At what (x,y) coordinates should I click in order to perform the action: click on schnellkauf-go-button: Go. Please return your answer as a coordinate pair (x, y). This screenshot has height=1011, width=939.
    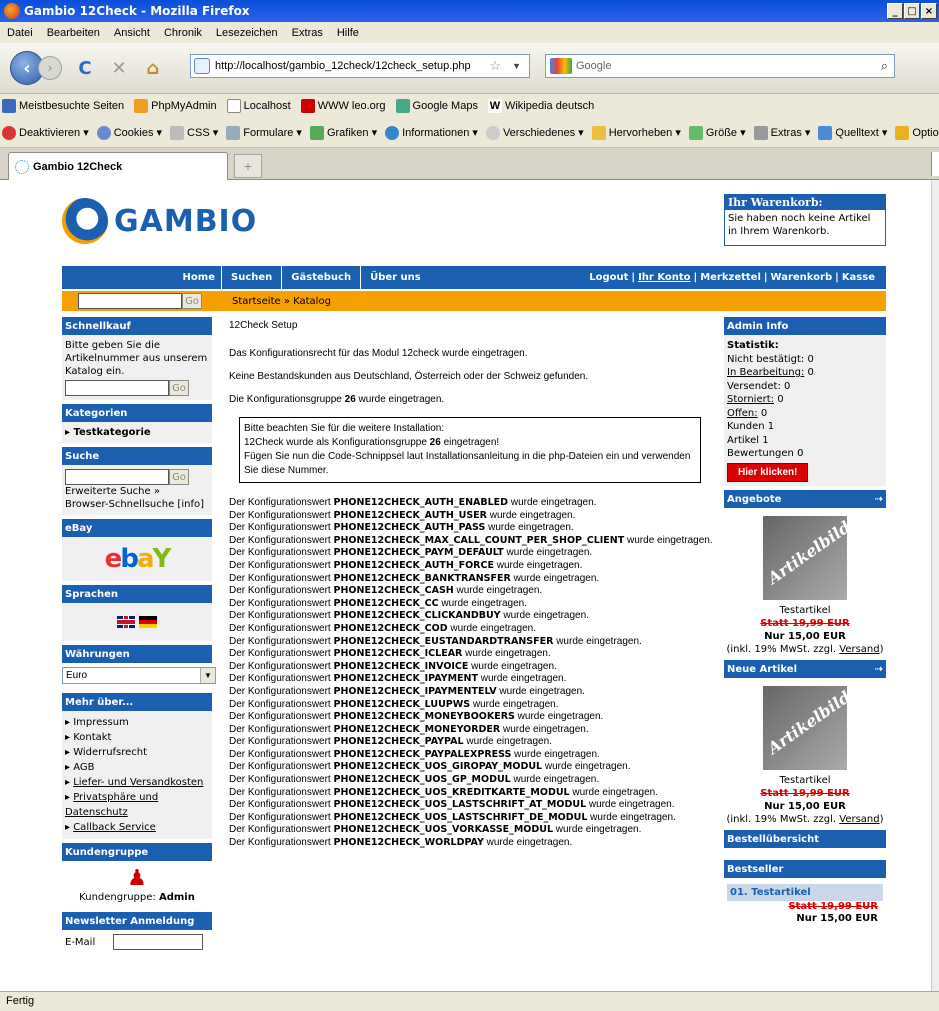
    Looking at the image, I should click on (179, 388).